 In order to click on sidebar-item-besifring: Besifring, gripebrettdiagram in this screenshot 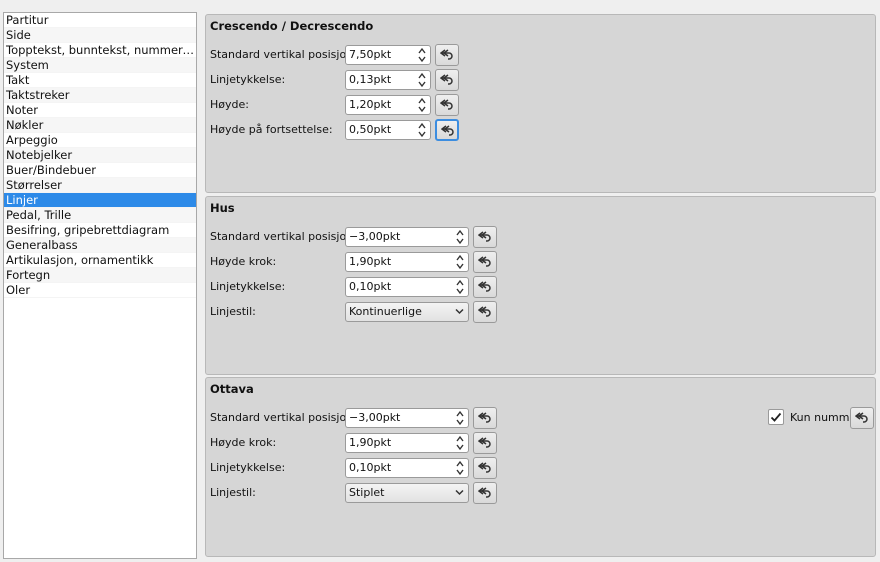, I will do `click(100, 230)`.